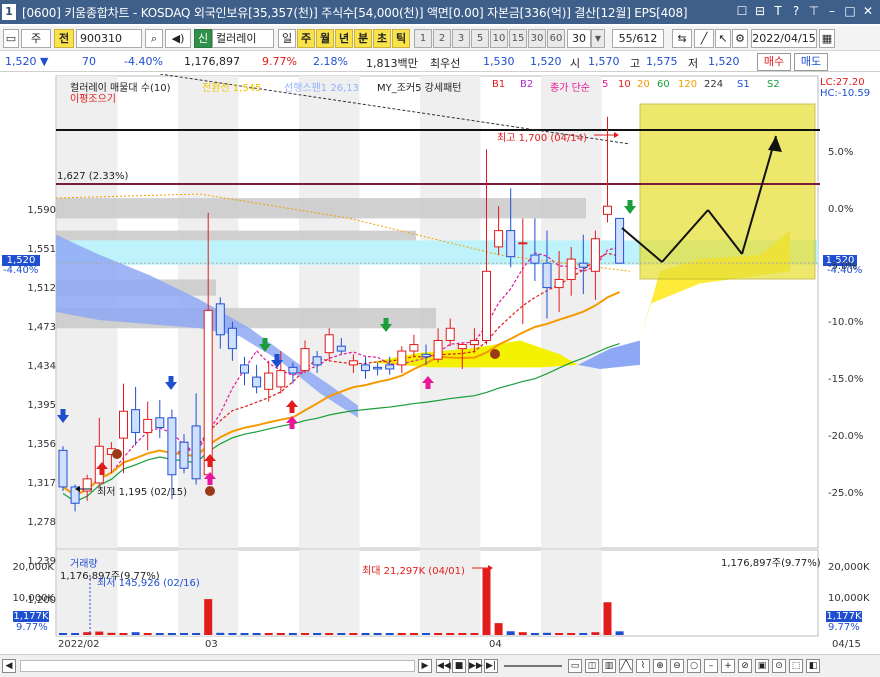 The width and height of the screenshot is (880, 677). Describe the element at coordinates (724, 61) in the screenshot. I see `low-price: 1,520` at that location.